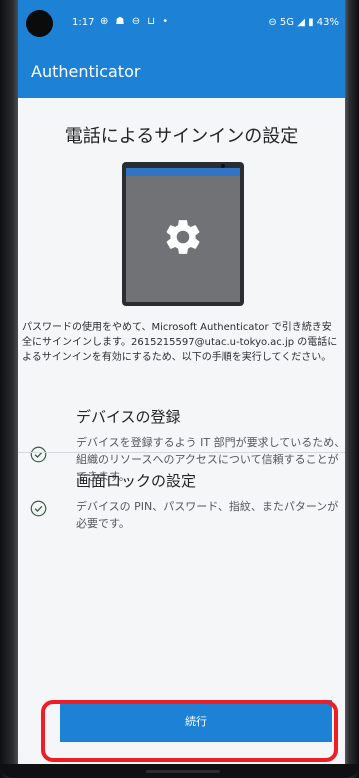 This screenshot has width=359, height=778. What do you see at coordinates (83, 22) in the screenshot?
I see `status-time: 1:17` at bounding box center [83, 22].